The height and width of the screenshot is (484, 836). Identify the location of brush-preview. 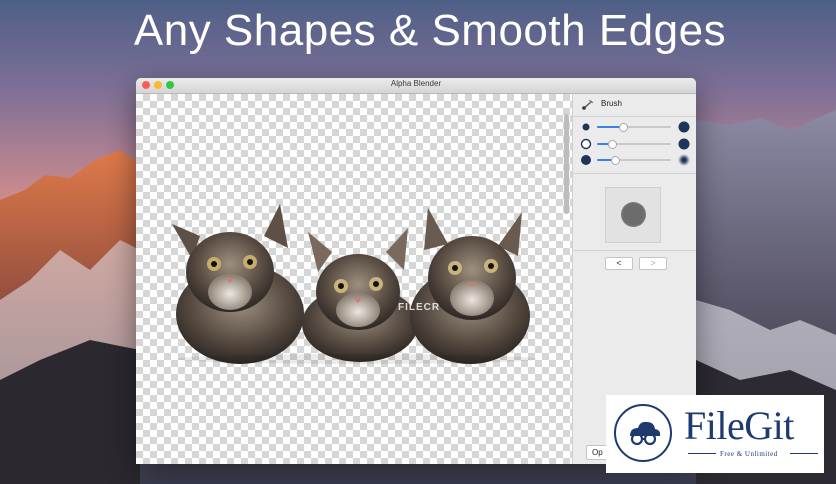
(633, 215).